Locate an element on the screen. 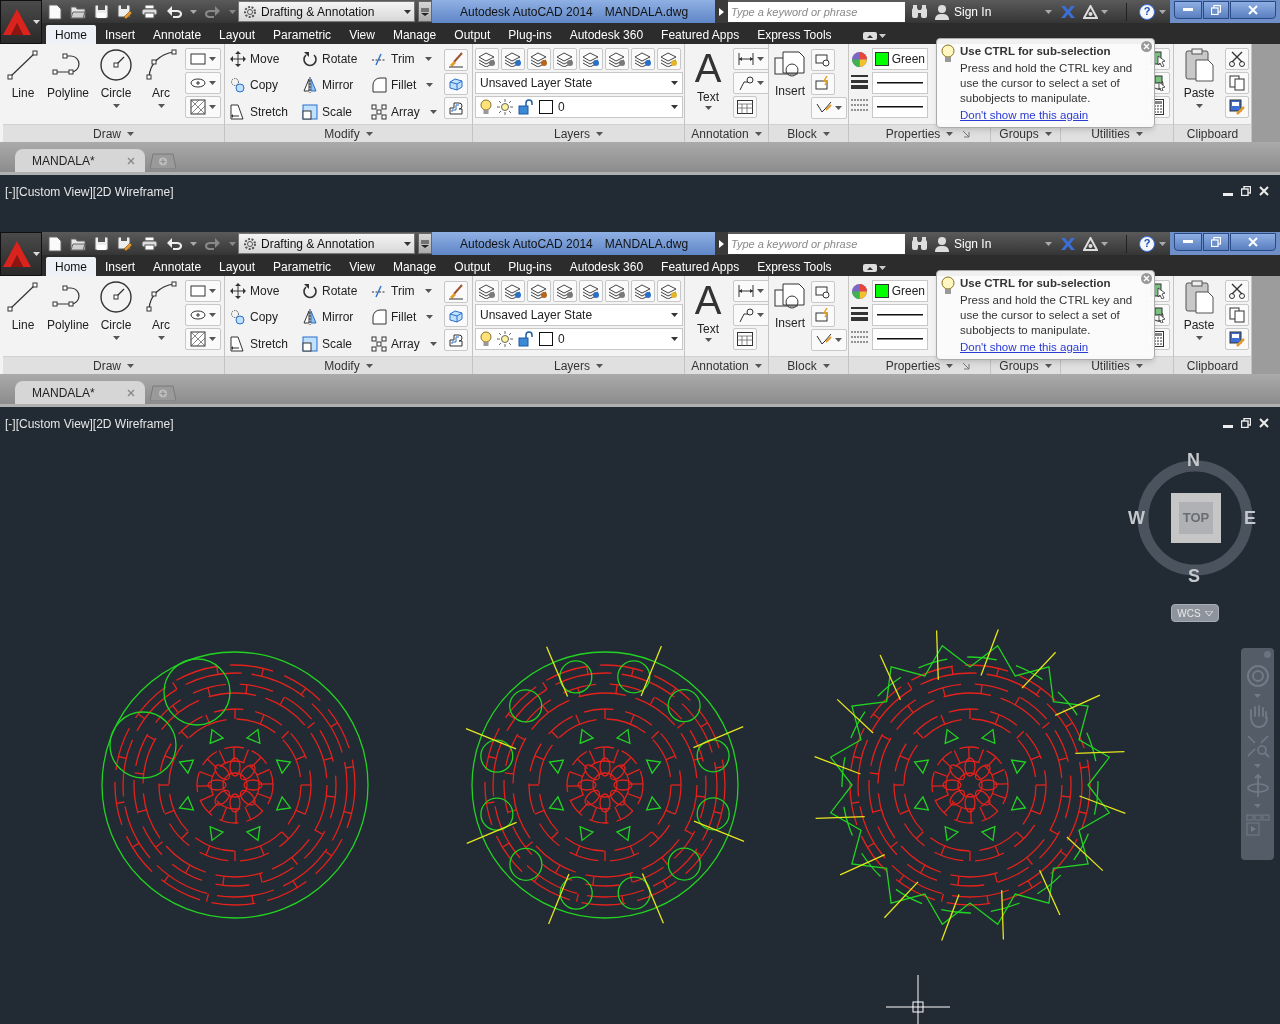  explode-button is located at coordinates (456, 84).